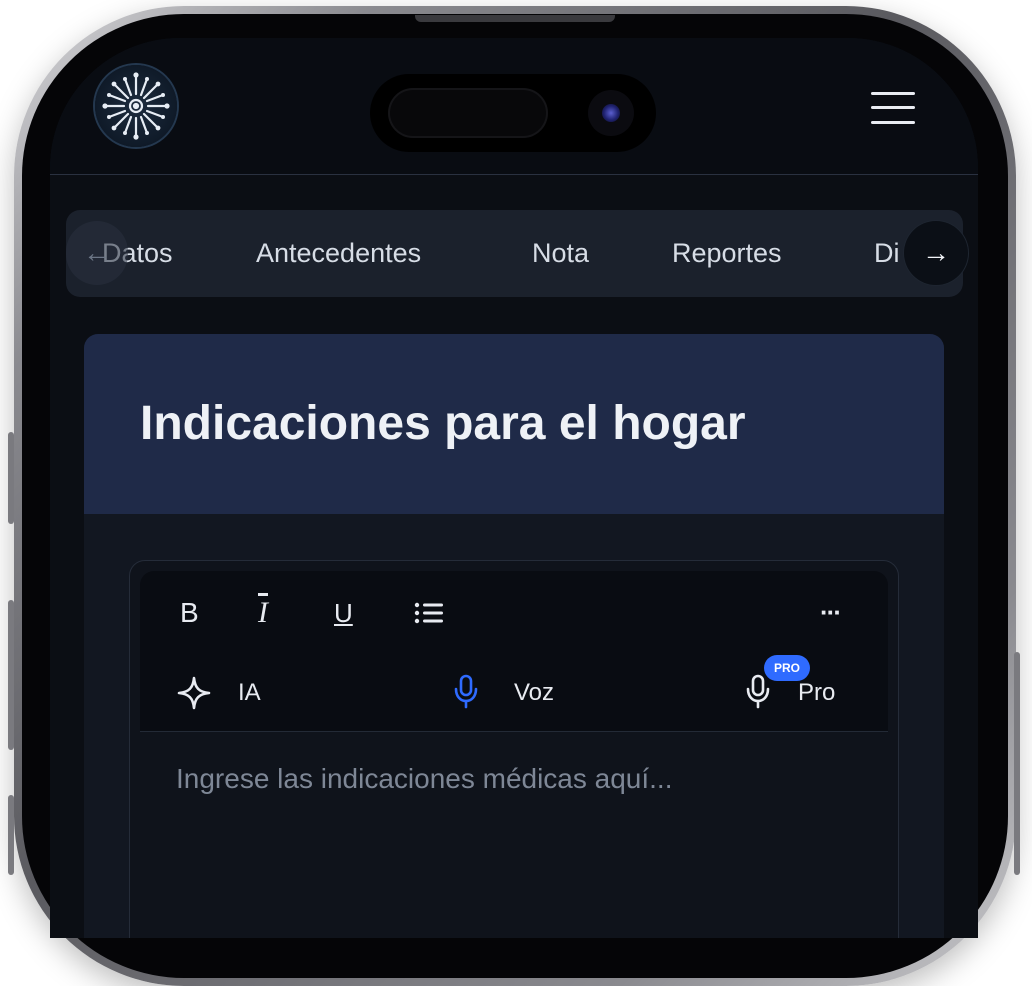 The height and width of the screenshot is (986, 1032). What do you see at coordinates (560, 253) in the screenshot?
I see `tab-nota: Nota` at bounding box center [560, 253].